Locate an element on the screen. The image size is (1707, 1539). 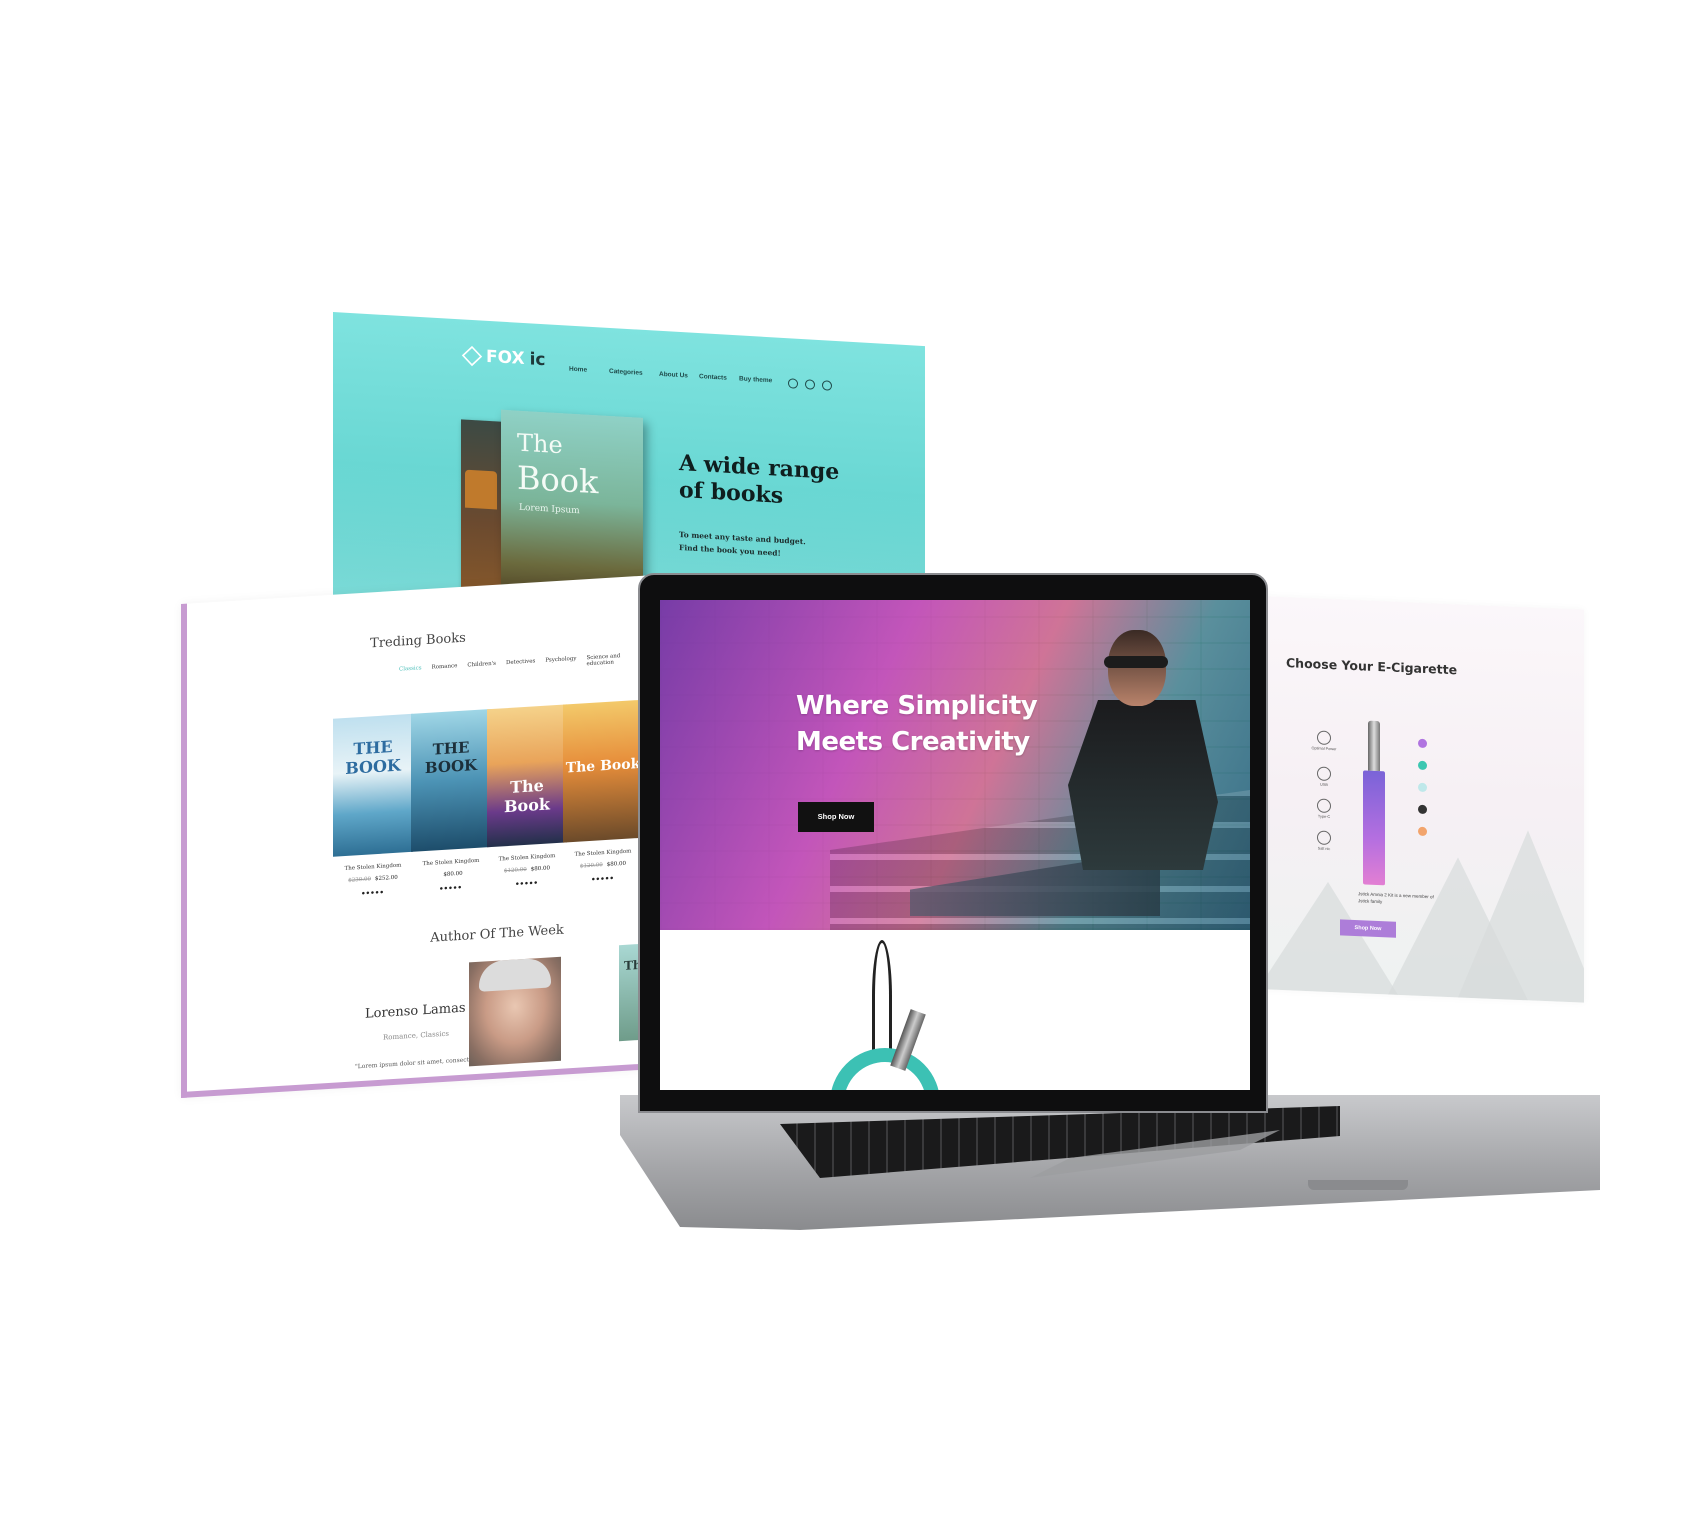
shop-now-button: Shop Now is located at coordinates (836, 817).